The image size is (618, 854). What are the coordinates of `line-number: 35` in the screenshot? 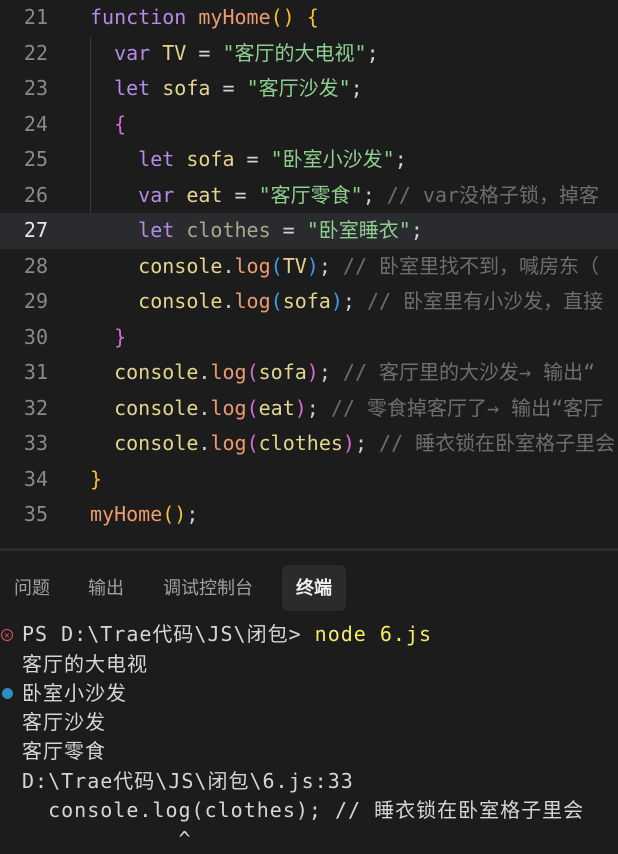 It's located at (35, 514).